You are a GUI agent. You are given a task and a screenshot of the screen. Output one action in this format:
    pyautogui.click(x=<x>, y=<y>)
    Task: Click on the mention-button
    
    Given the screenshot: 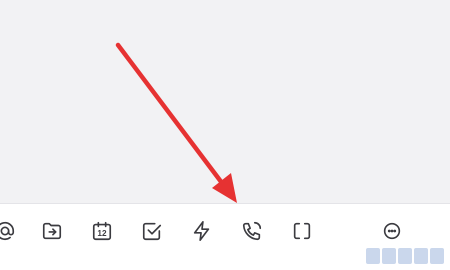 What is the action you would take?
    pyautogui.click(x=9, y=231)
    